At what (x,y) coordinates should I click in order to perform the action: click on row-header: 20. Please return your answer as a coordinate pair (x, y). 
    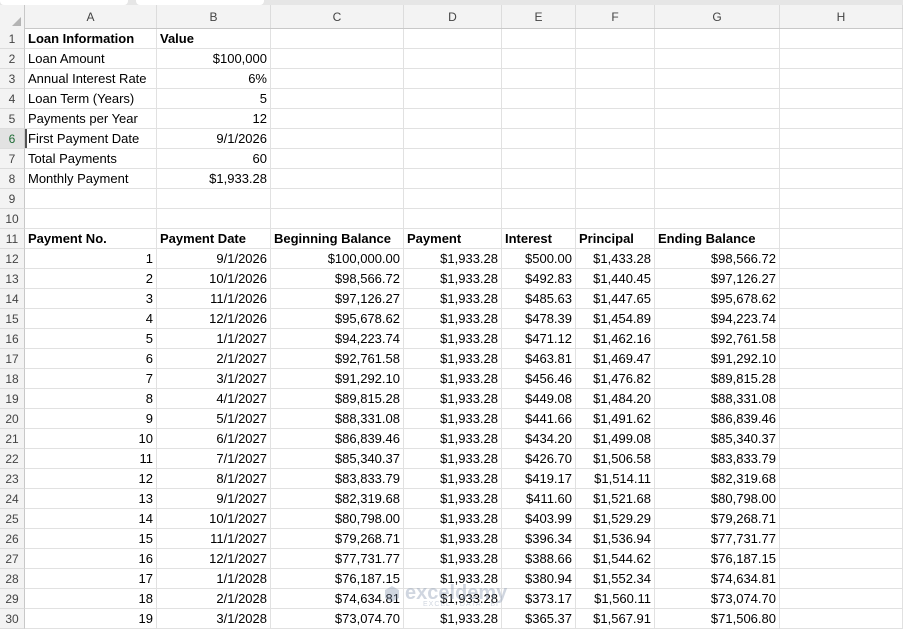
    Looking at the image, I should click on (12, 419).